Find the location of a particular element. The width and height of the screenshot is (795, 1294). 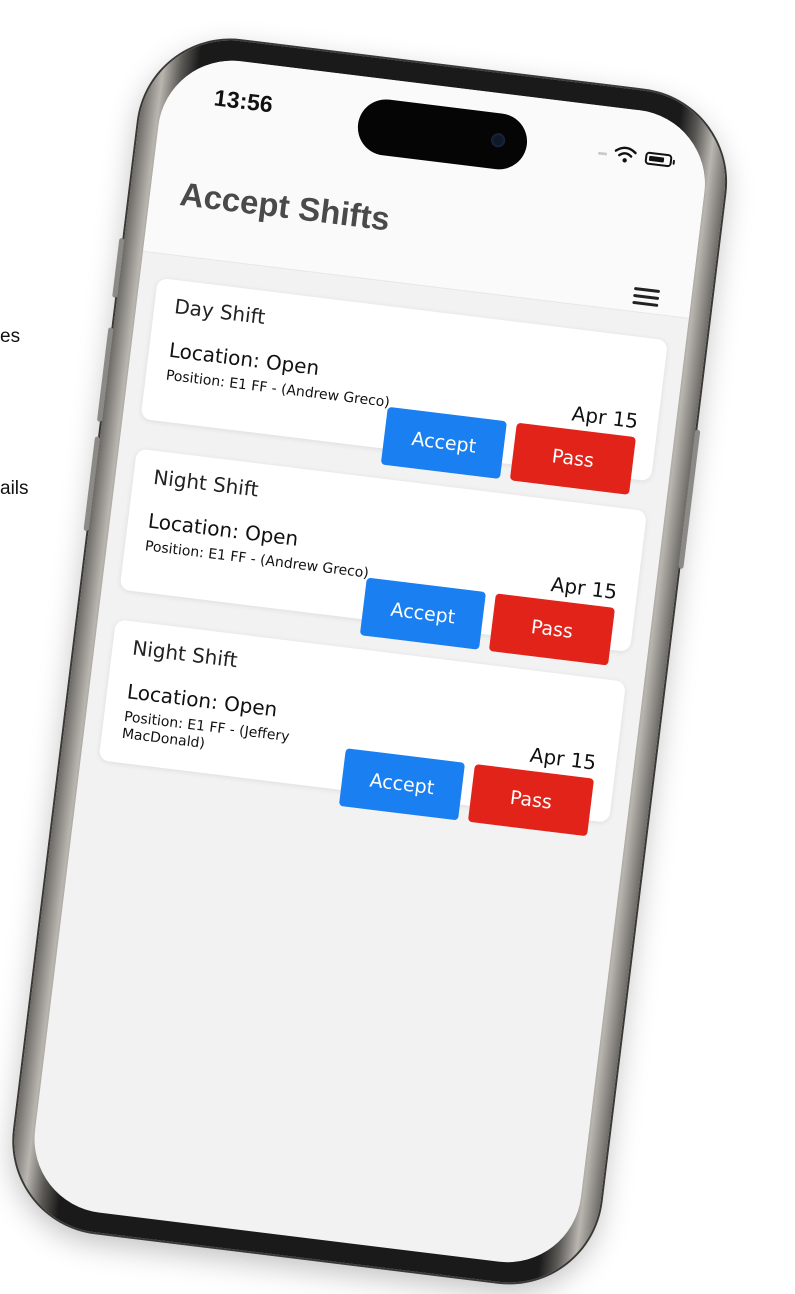

battery-icon is located at coordinates (660, 159).